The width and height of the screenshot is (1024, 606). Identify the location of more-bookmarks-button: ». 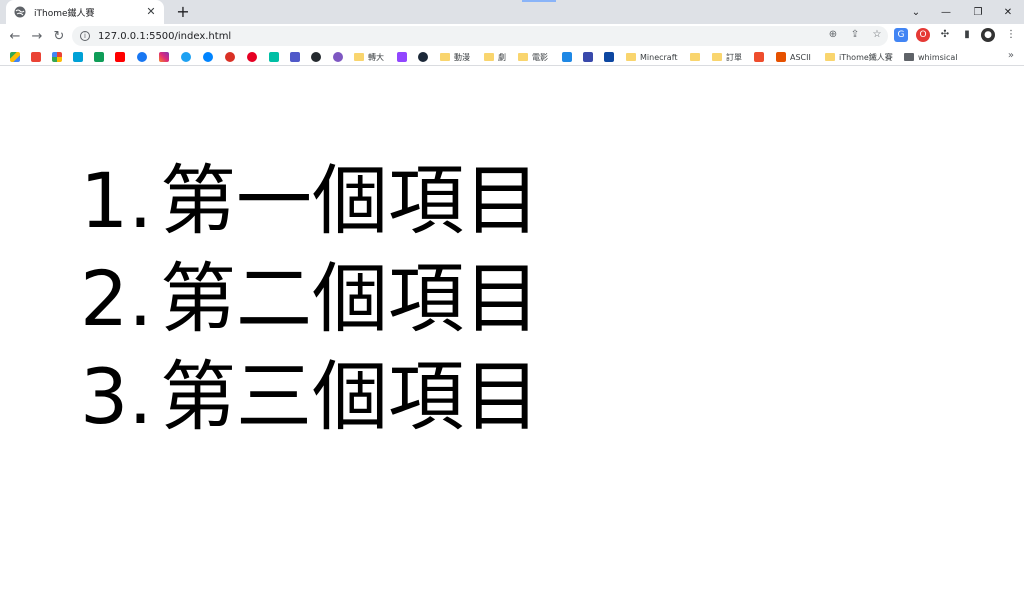
(1011, 55).